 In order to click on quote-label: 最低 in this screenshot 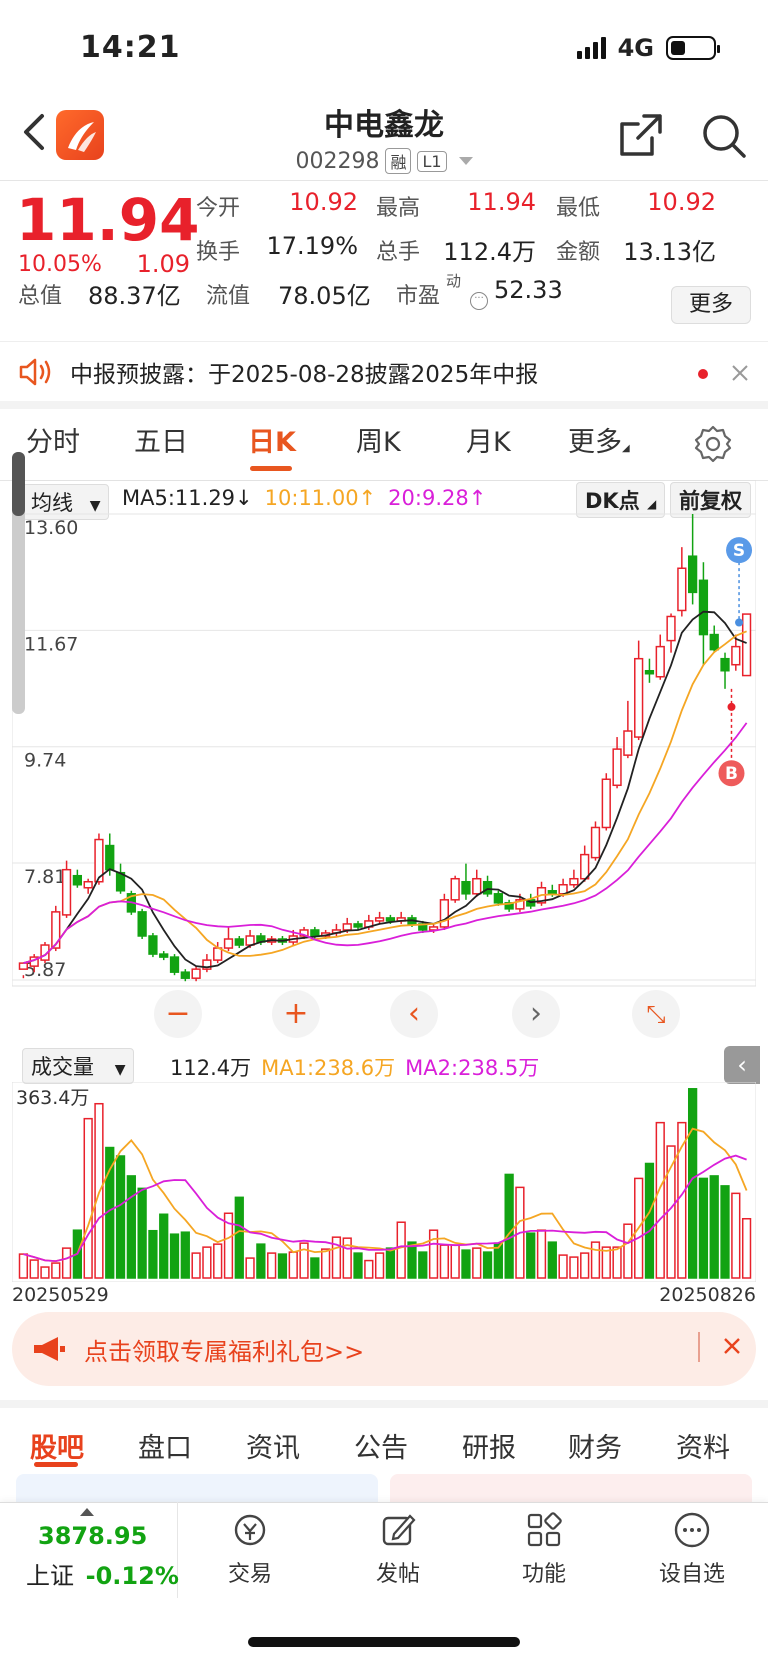, I will do `click(578, 208)`.